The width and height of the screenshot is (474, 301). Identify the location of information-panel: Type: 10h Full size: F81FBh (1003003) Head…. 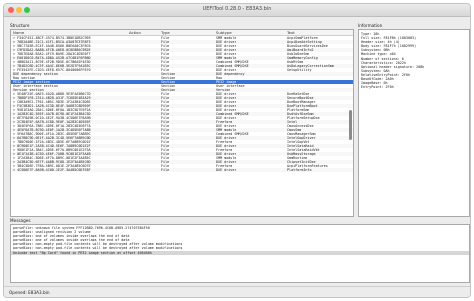
(414, 123).